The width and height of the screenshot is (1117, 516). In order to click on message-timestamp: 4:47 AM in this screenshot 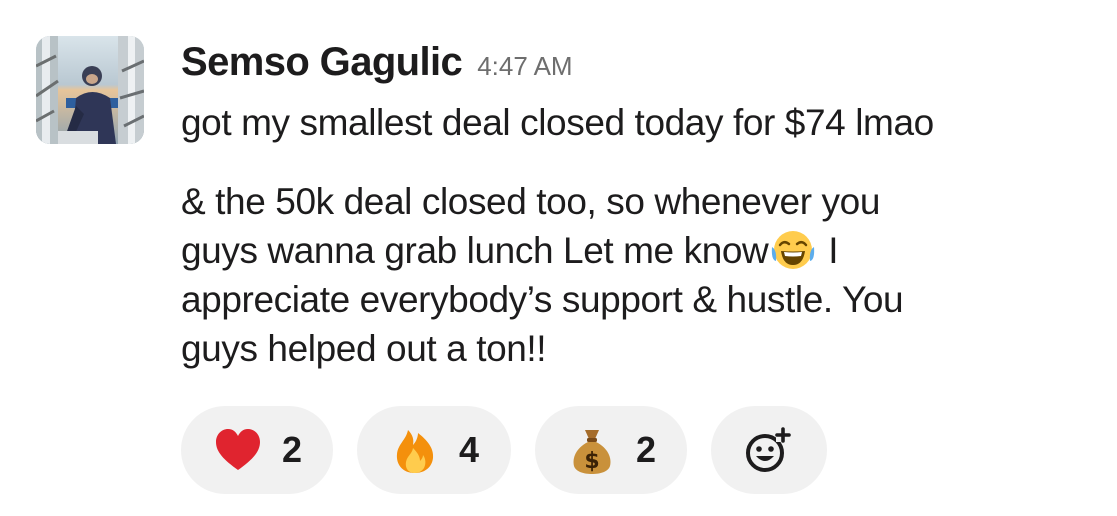, I will do `click(524, 66)`.